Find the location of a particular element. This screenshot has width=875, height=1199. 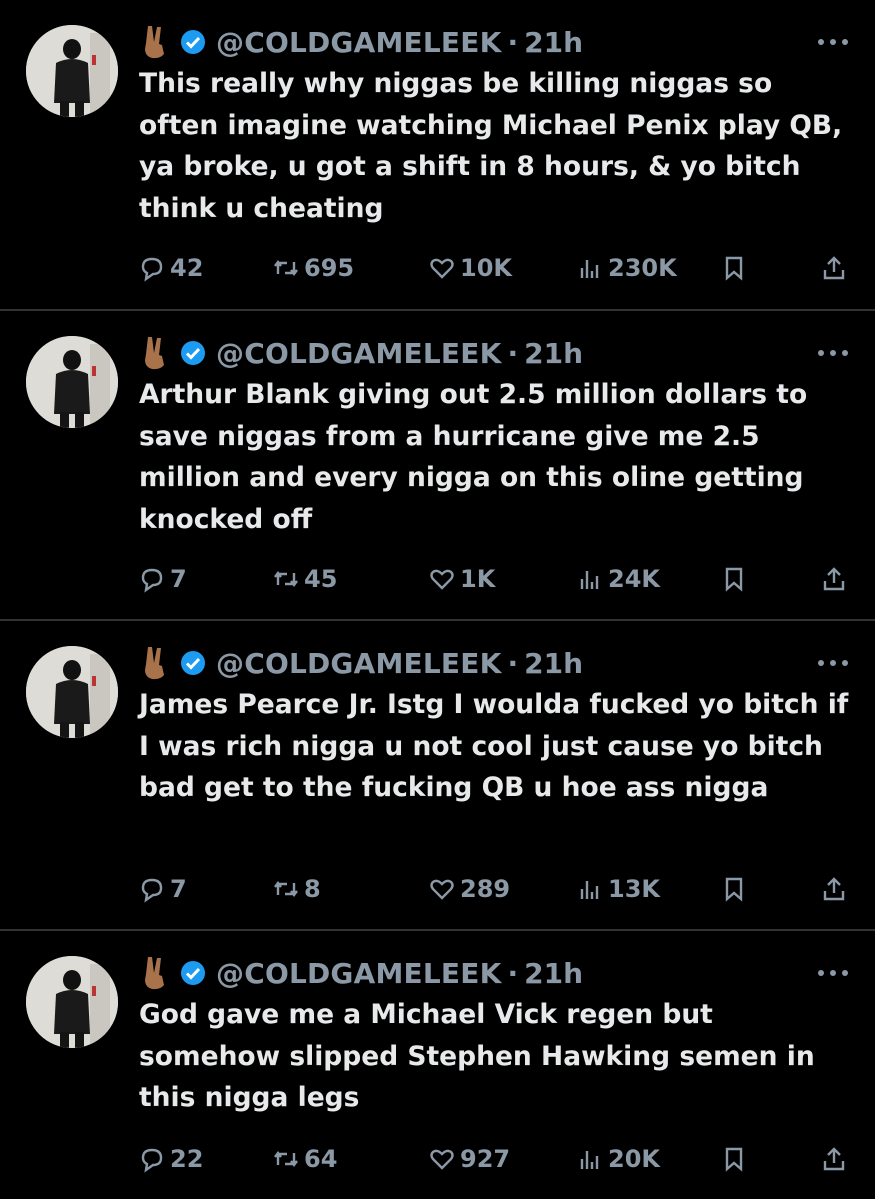

views-button: 13K is located at coordinates (618, 889).